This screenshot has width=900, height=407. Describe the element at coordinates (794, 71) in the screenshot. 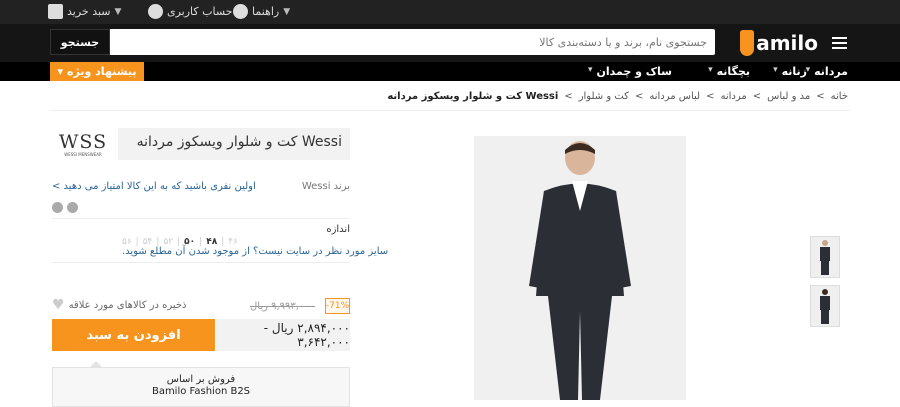

I see `nav-item-label: زنانه` at that location.